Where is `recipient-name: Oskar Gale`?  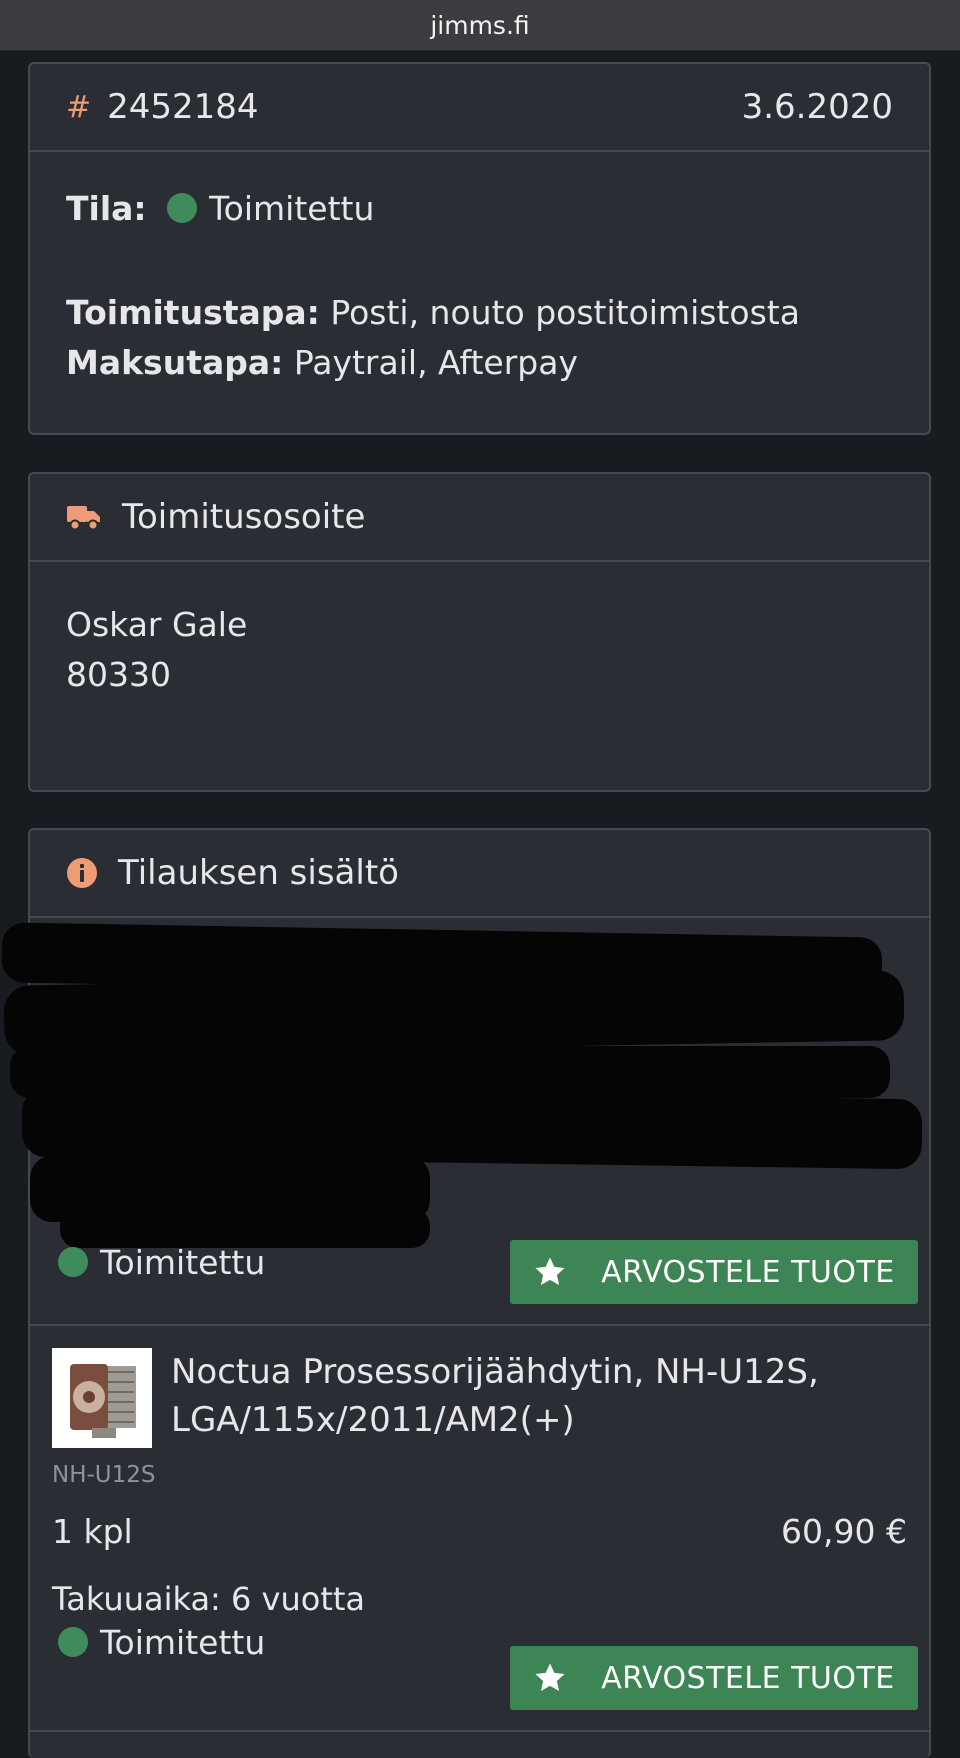 recipient-name: Oskar Gale is located at coordinates (157, 624).